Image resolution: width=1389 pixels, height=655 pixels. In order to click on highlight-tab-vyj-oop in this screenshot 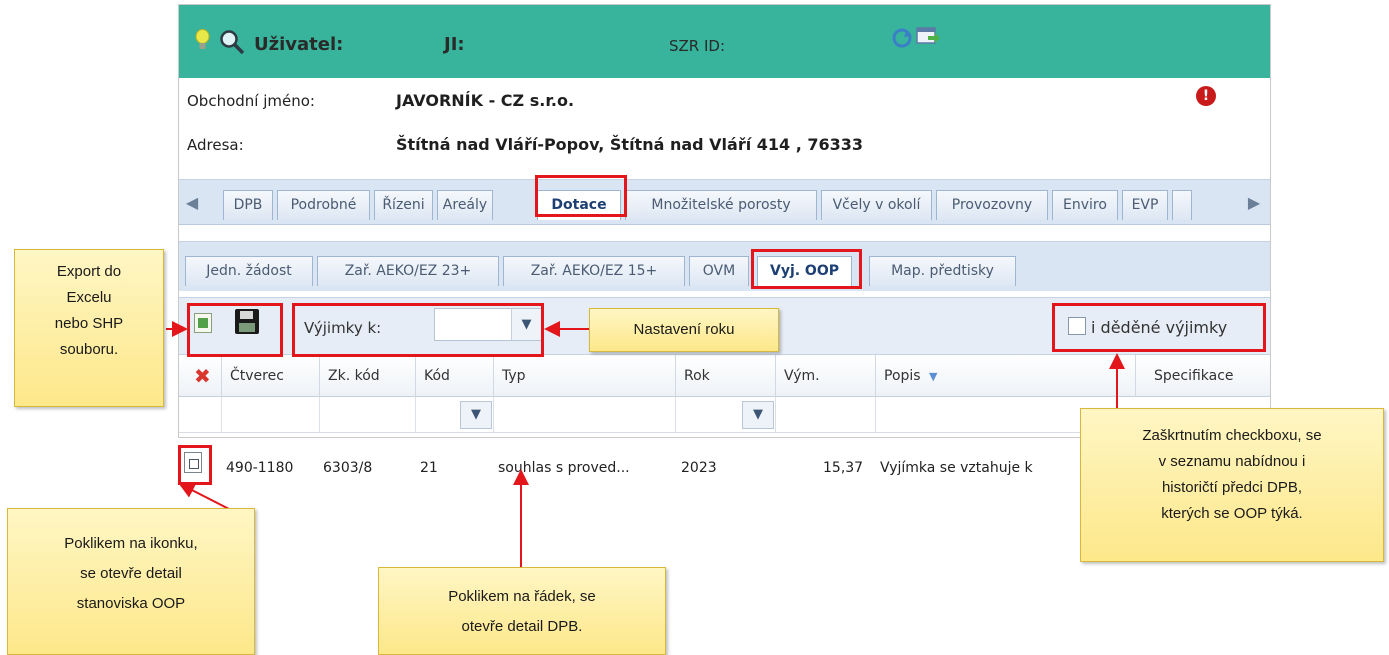, I will do `click(806, 269)`.